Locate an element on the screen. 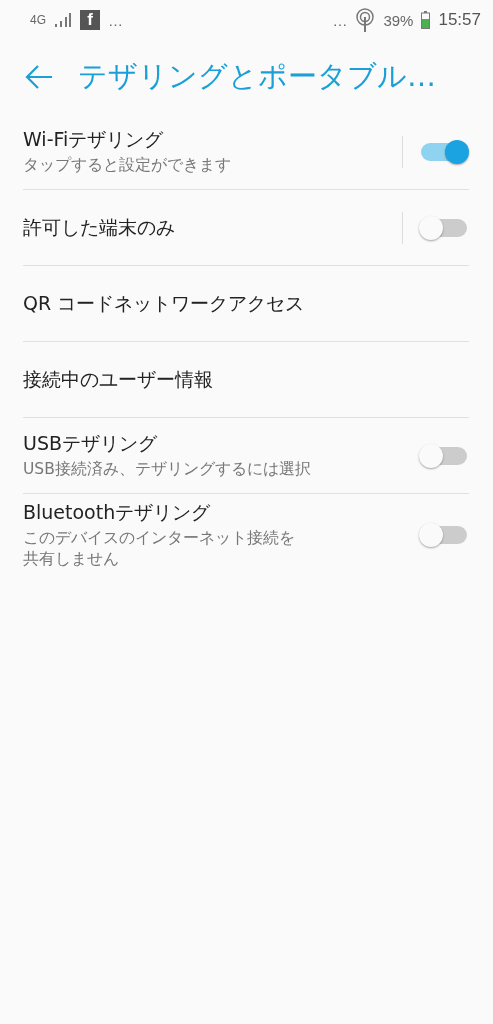 The image size is (493, 1024). settings-row: QR コードネットワークアクセス is located at coordinates (246, 304).